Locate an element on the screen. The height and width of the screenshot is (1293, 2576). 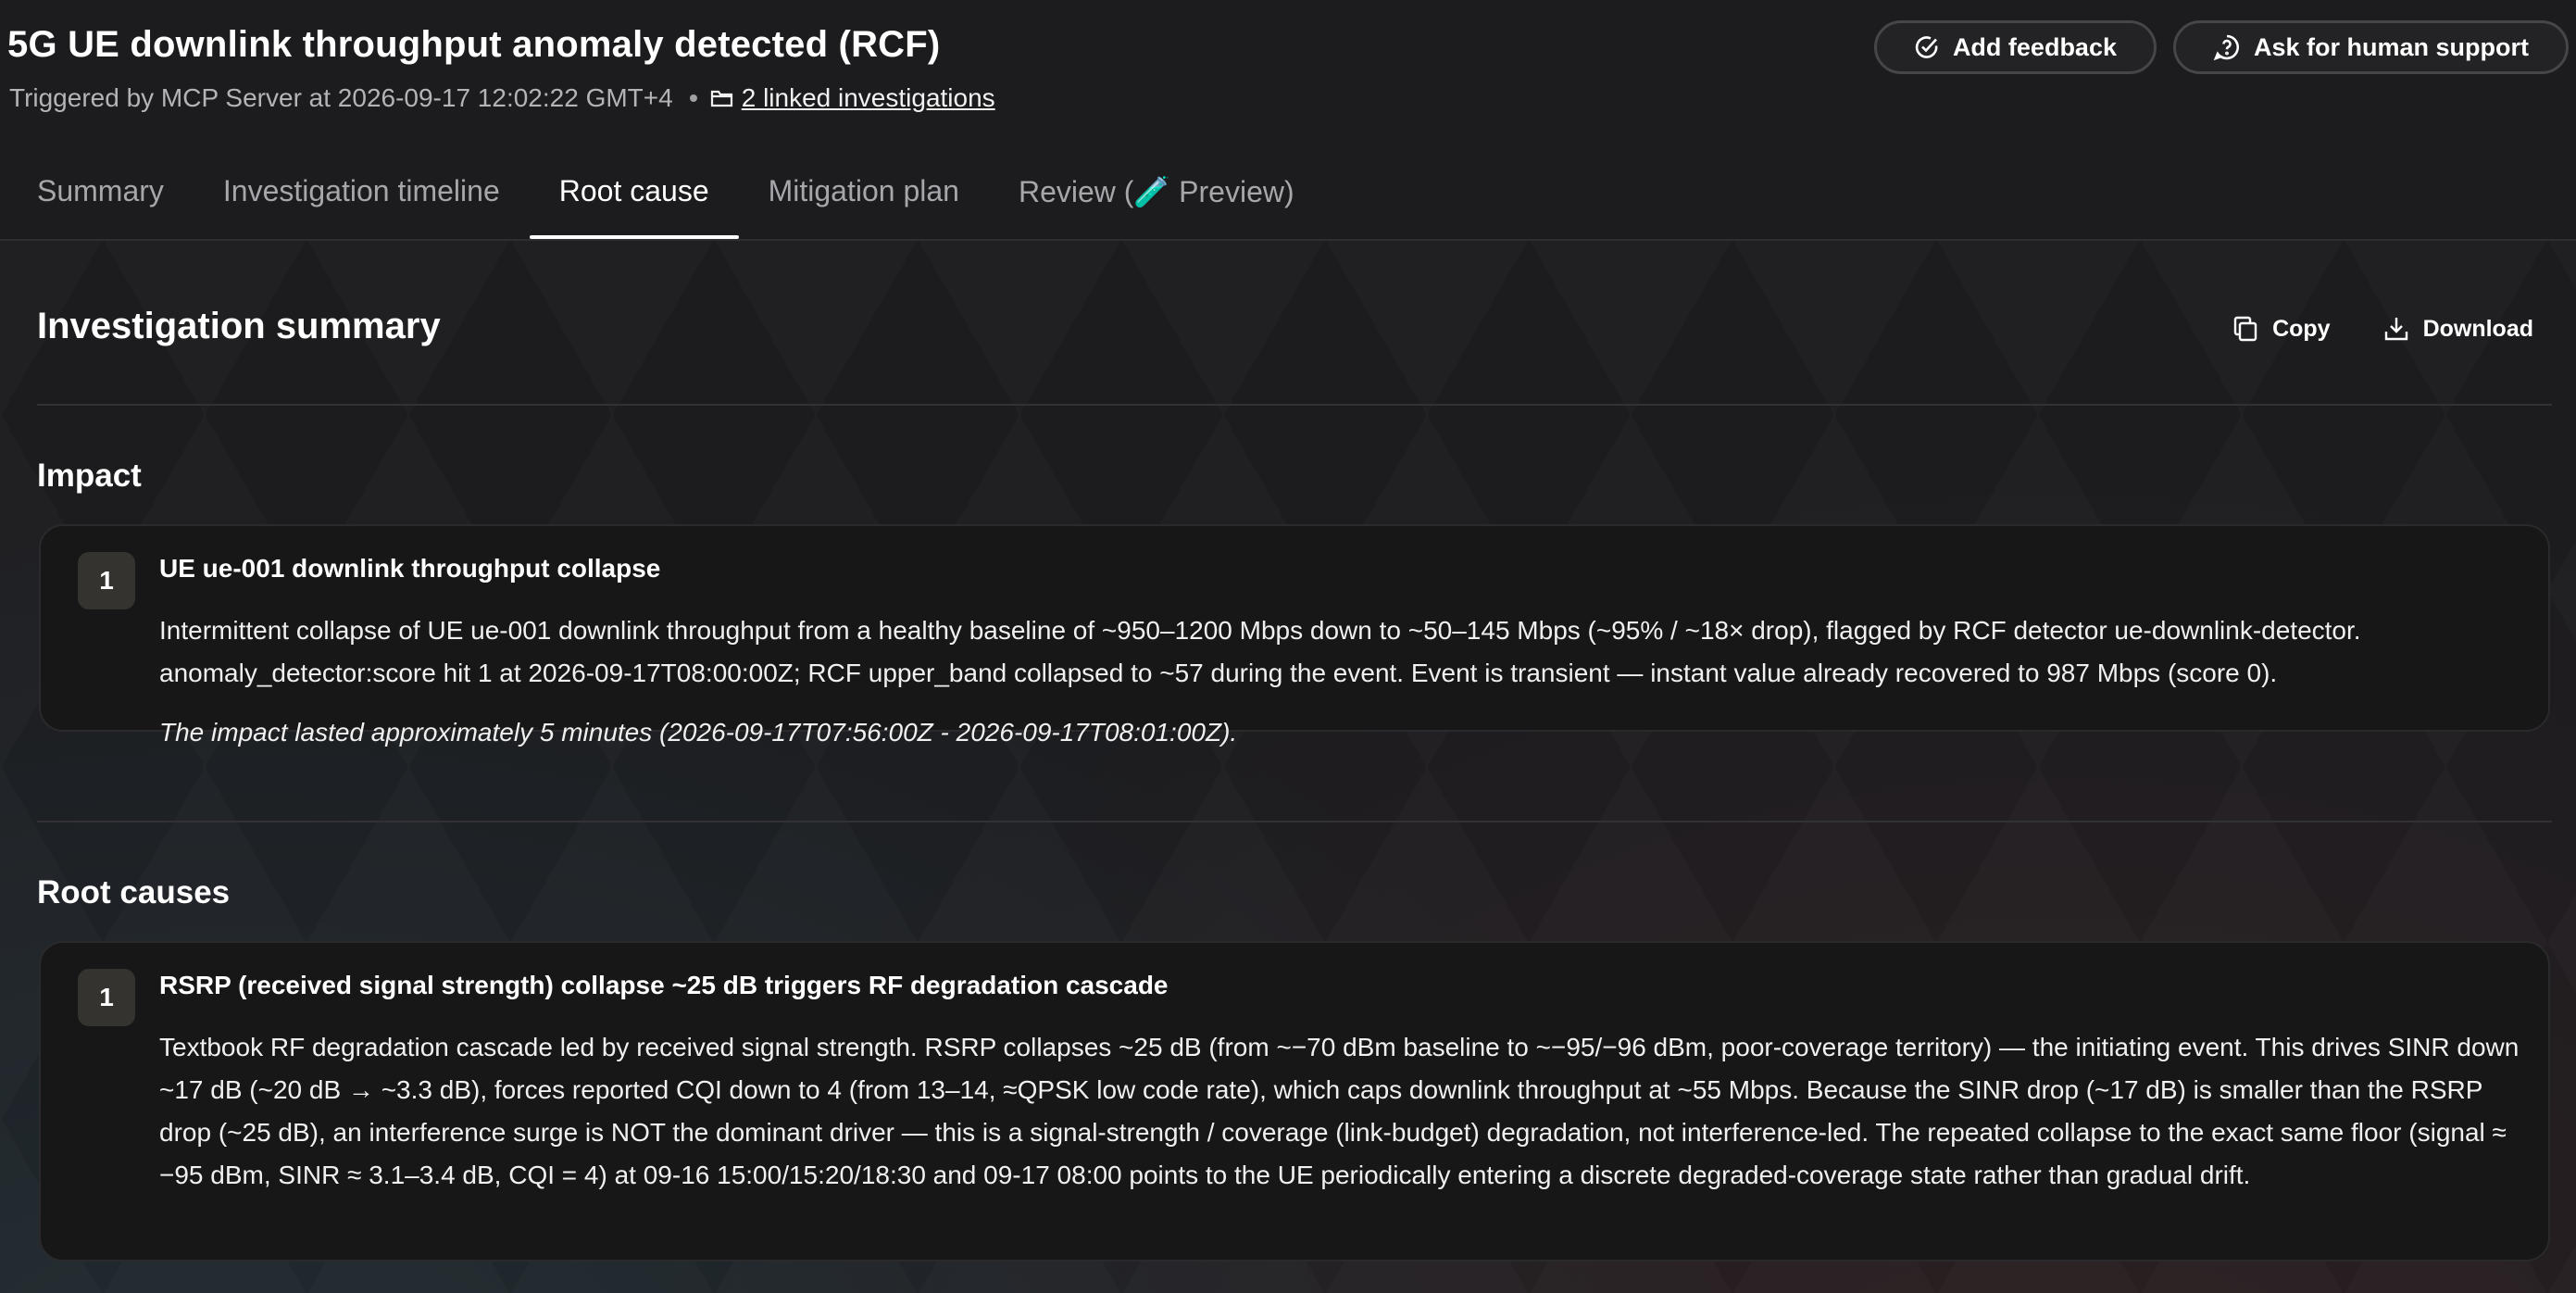
download-icon is located at coordinates (2395, 329).